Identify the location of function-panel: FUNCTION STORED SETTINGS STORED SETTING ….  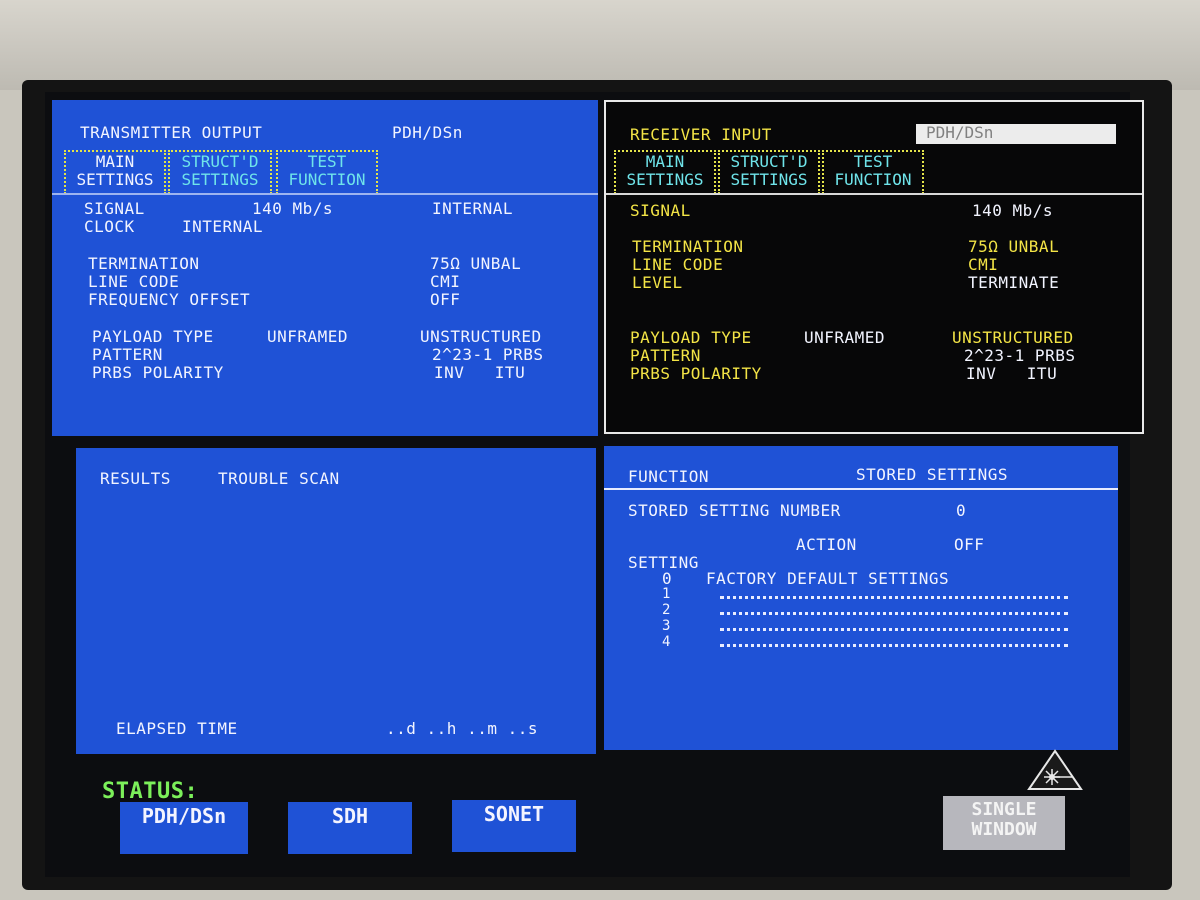
(861, 598).